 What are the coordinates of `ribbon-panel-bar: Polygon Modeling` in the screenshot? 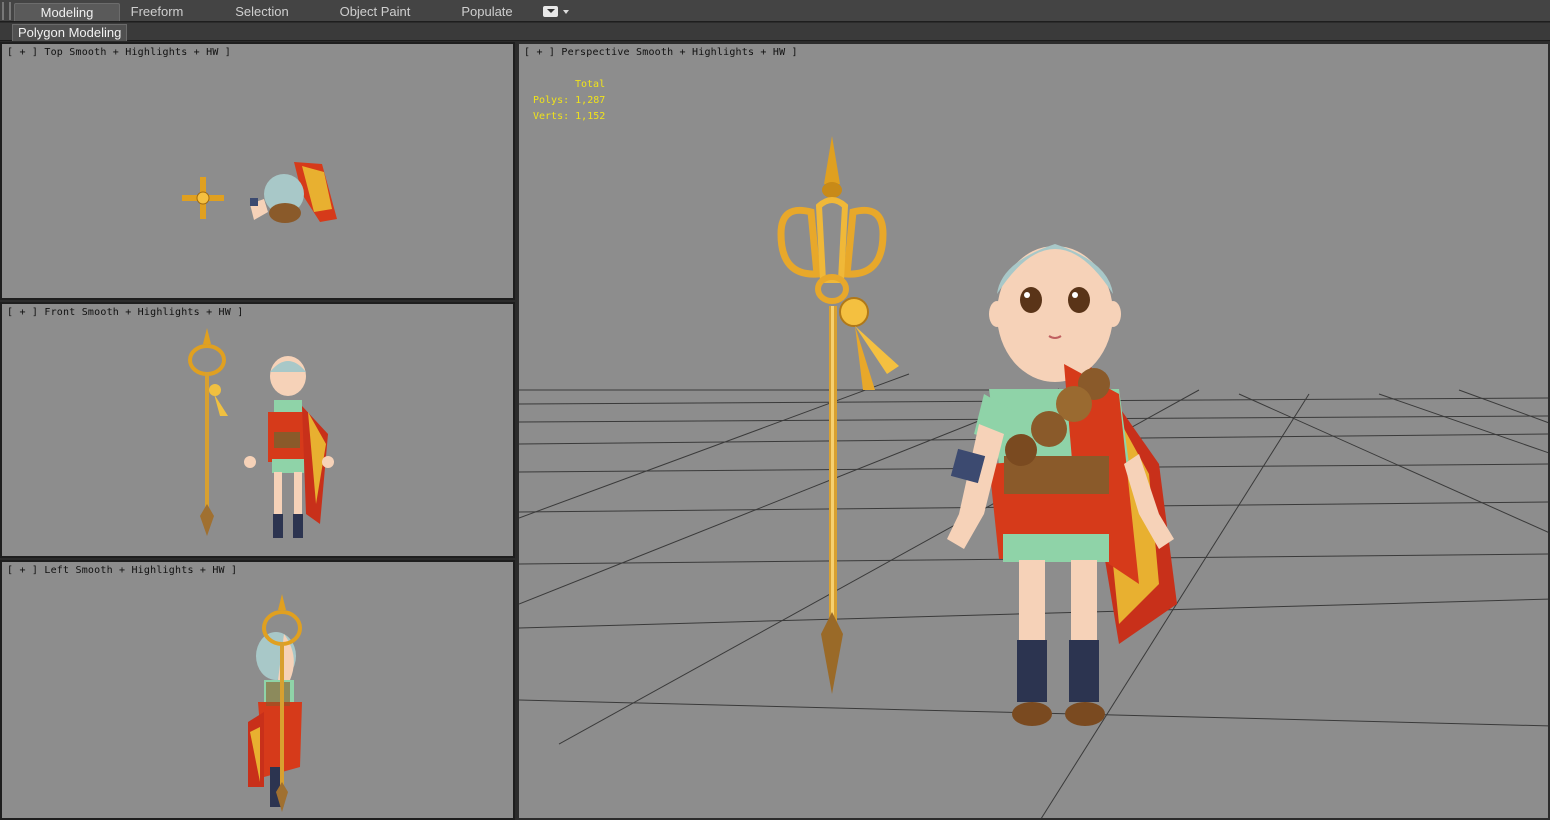 It's located at (775, 32).